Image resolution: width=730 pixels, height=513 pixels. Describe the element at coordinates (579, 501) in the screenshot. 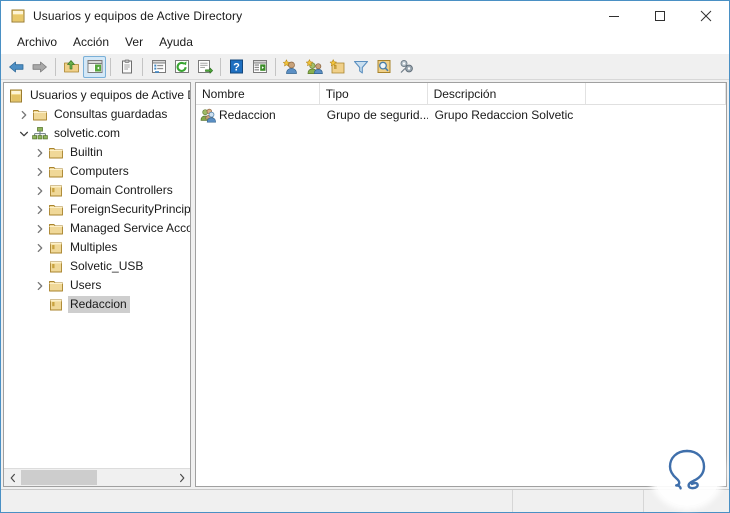

I see `status-segment-middle` at that location.